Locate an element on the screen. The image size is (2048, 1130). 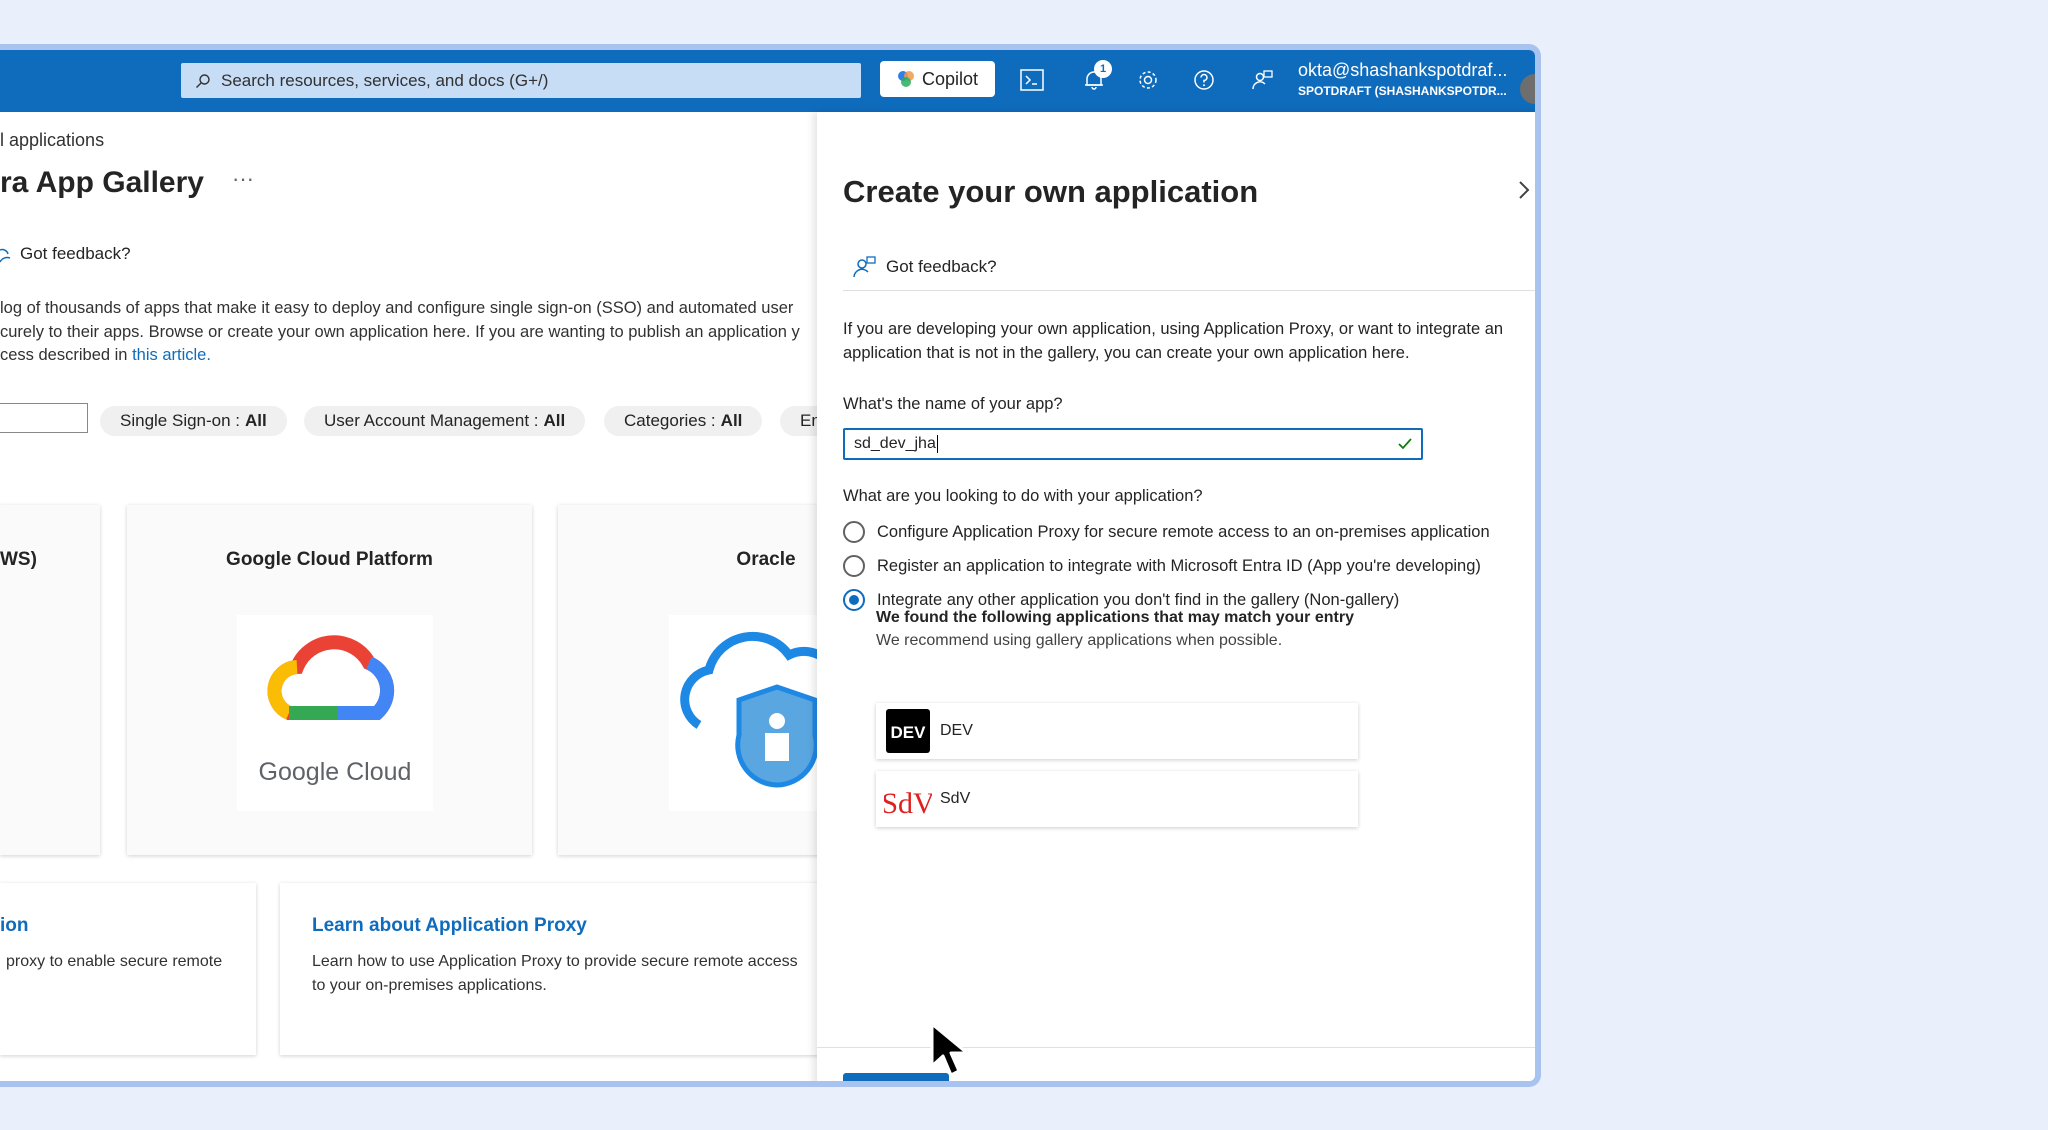
sdv-logo: SdV is located at coordinates (908, 799).